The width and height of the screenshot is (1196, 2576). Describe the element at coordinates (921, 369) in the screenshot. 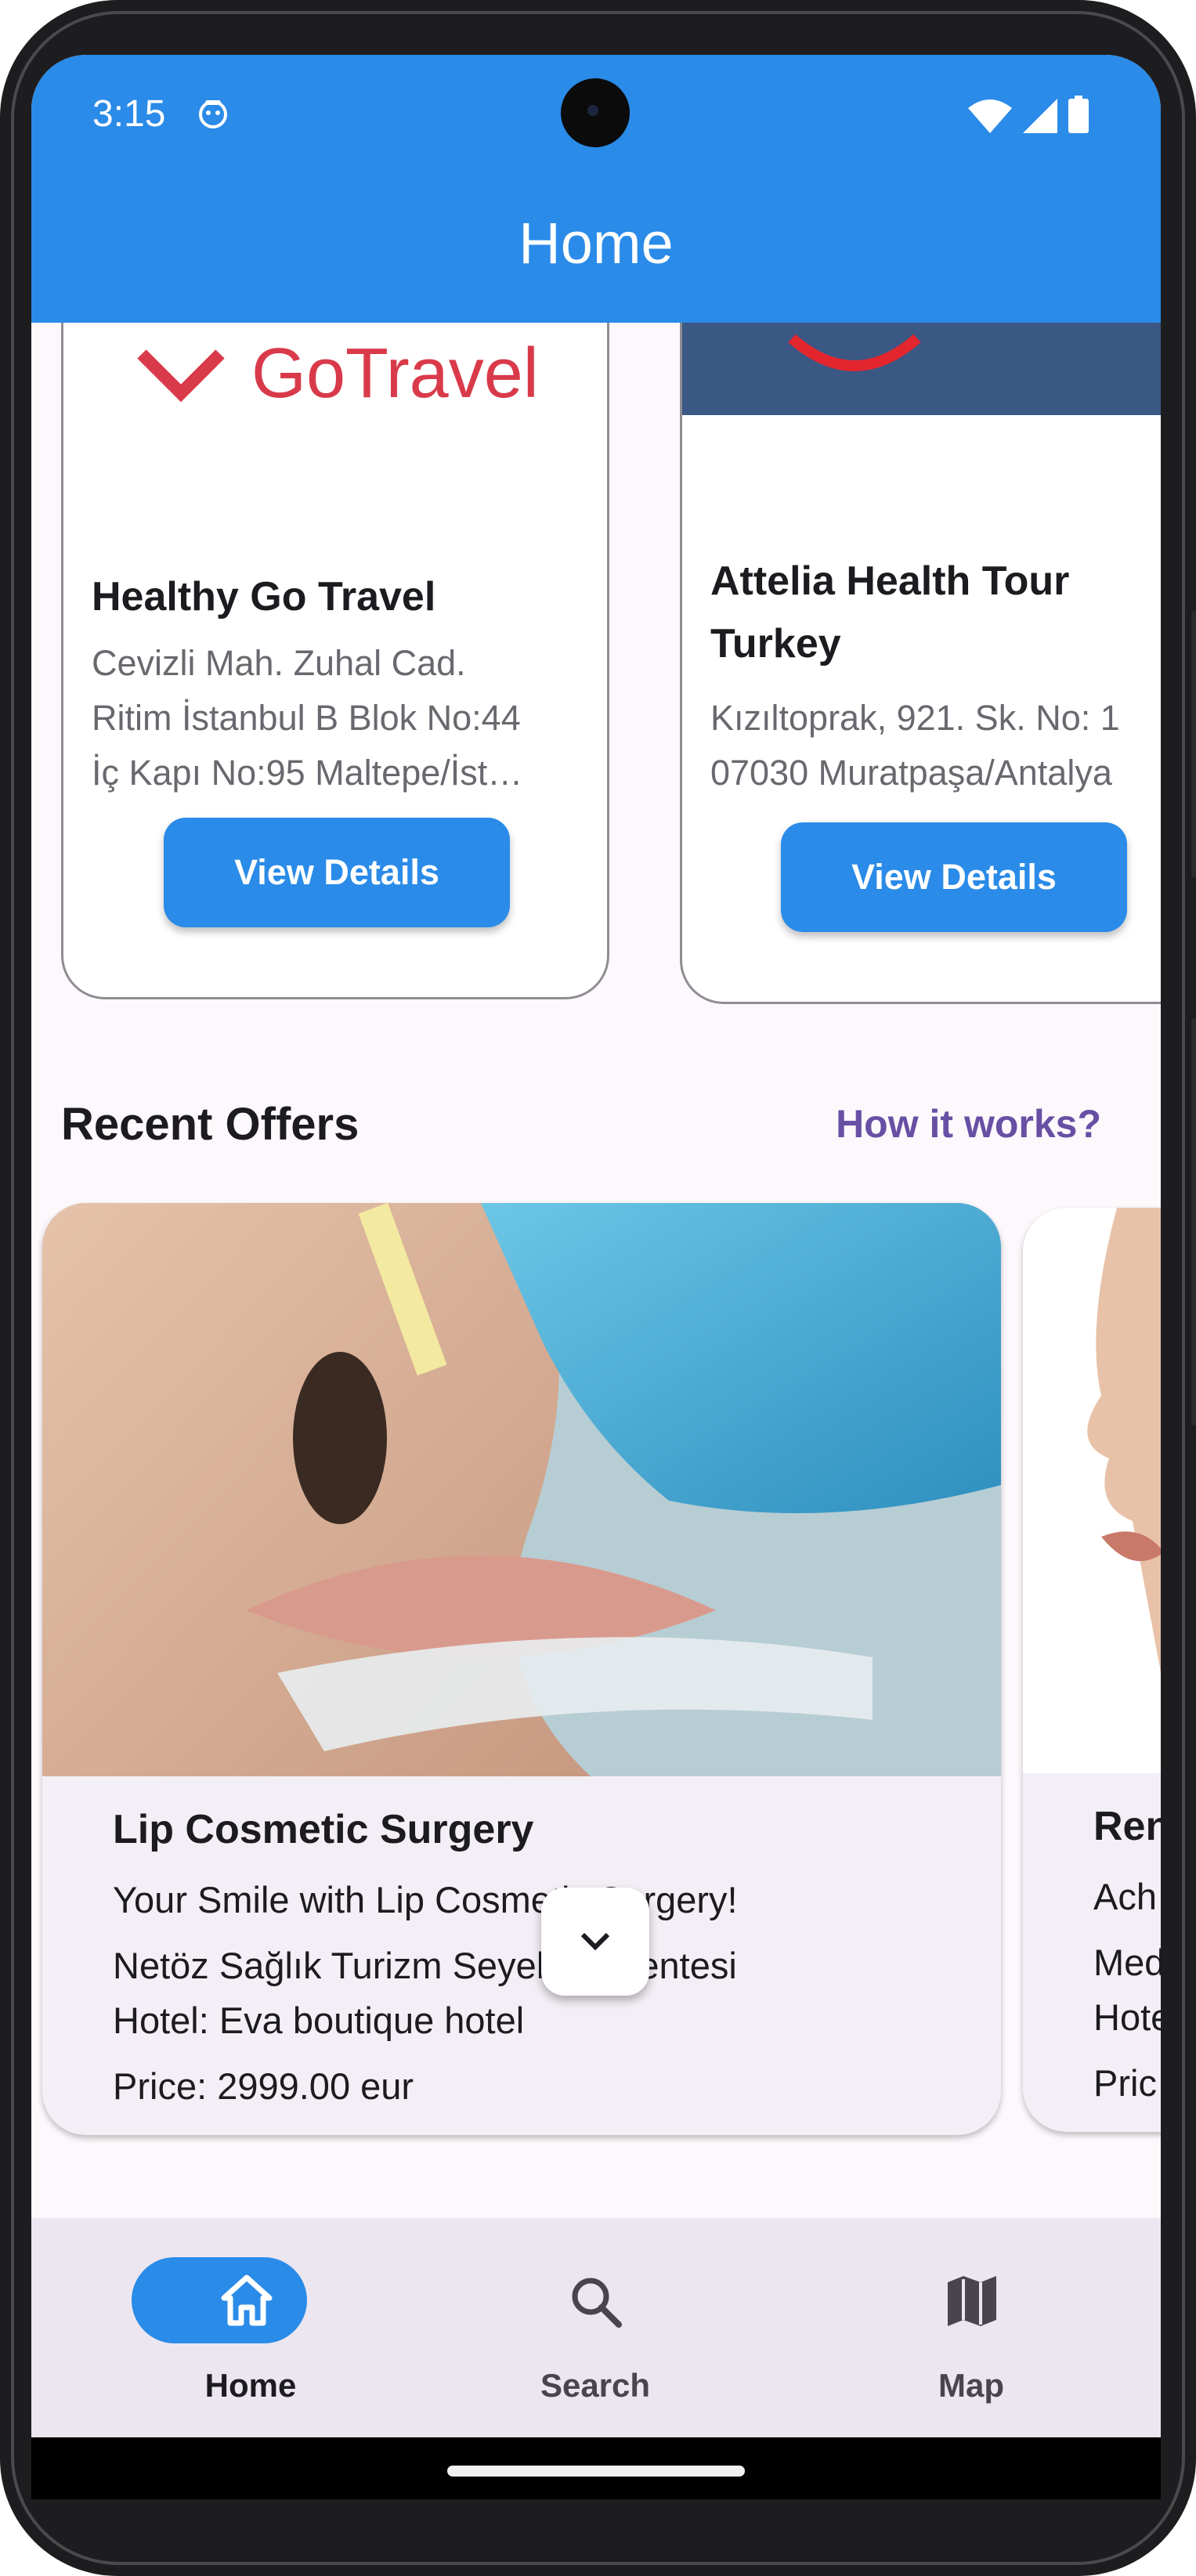

I see `agency-logo` at that location.